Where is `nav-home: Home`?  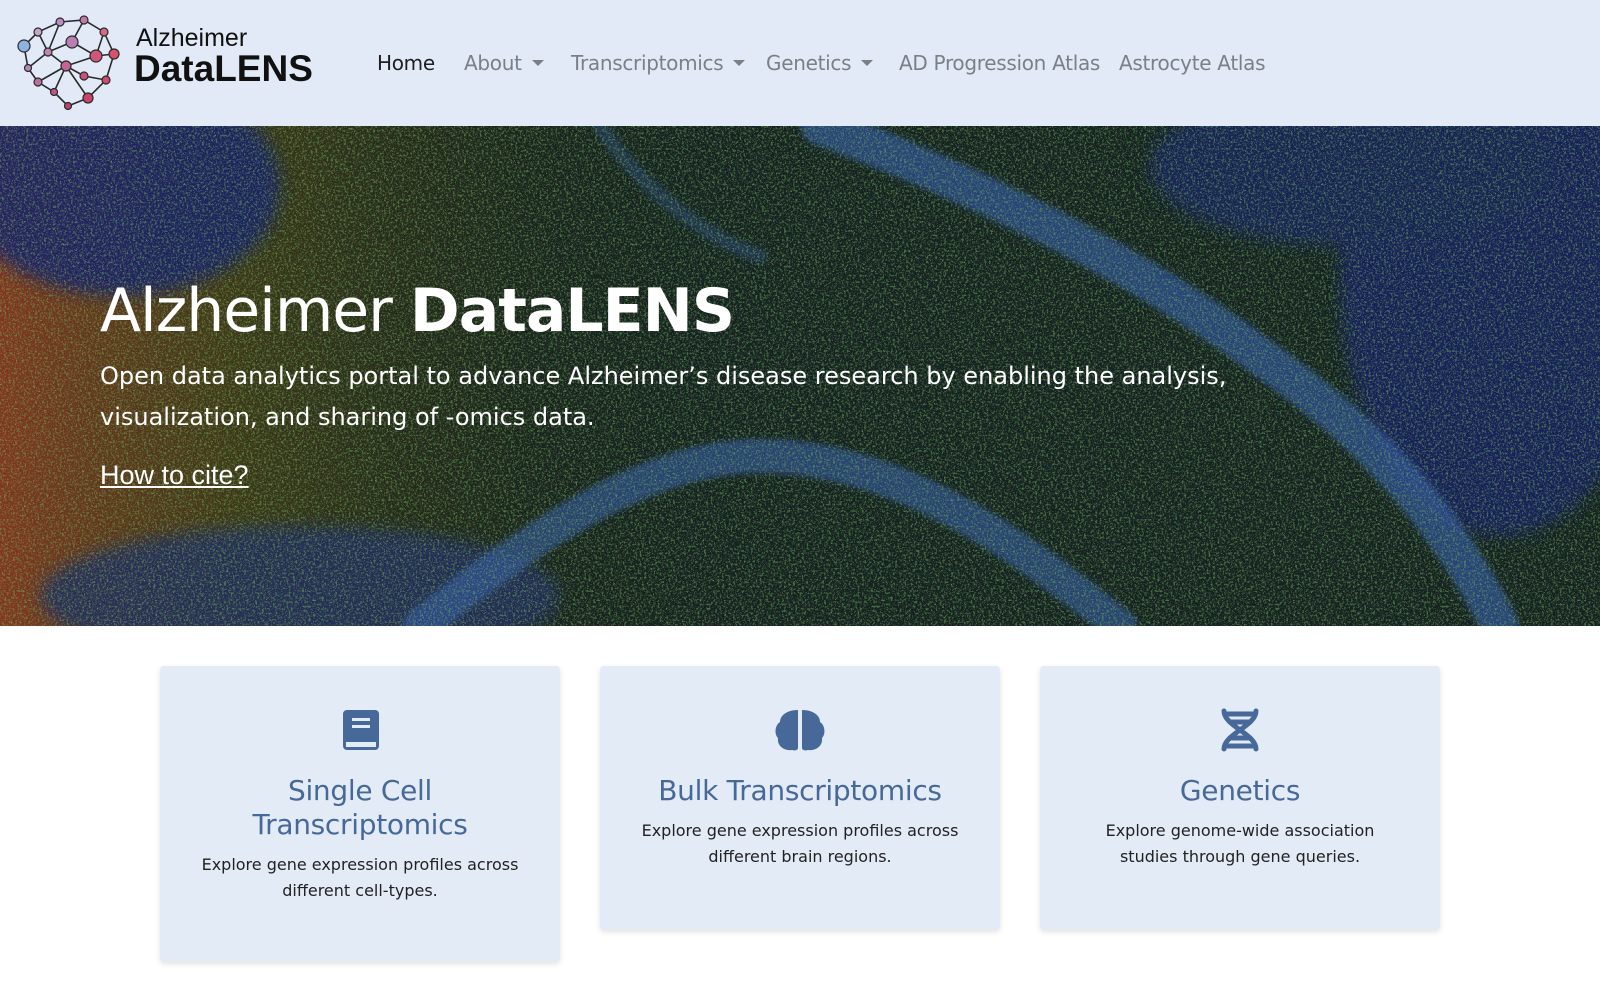 nav-home: Home is located at coordinates (406, 63).